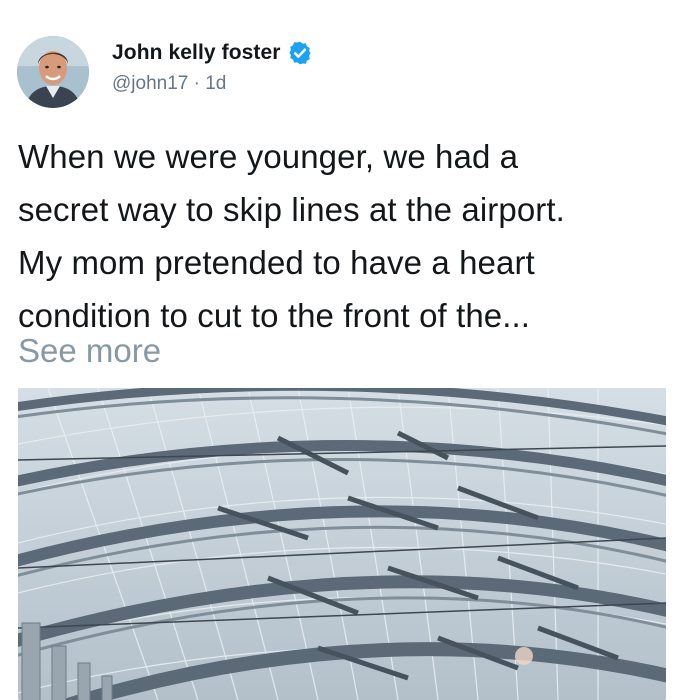  What do you see at coordinates (150, 83) in the screenshot?
I see `author-handle: @john17` at bounding box center [150, 83].